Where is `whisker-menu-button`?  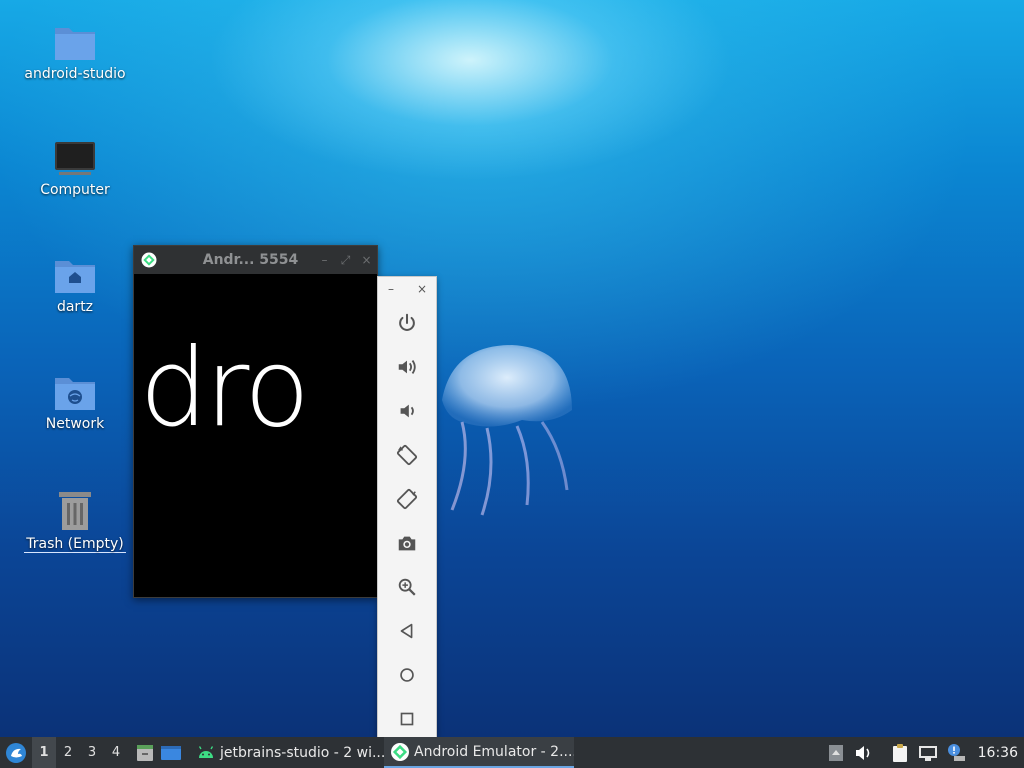 whisker-menu-button is located at coordinates (16, 752).